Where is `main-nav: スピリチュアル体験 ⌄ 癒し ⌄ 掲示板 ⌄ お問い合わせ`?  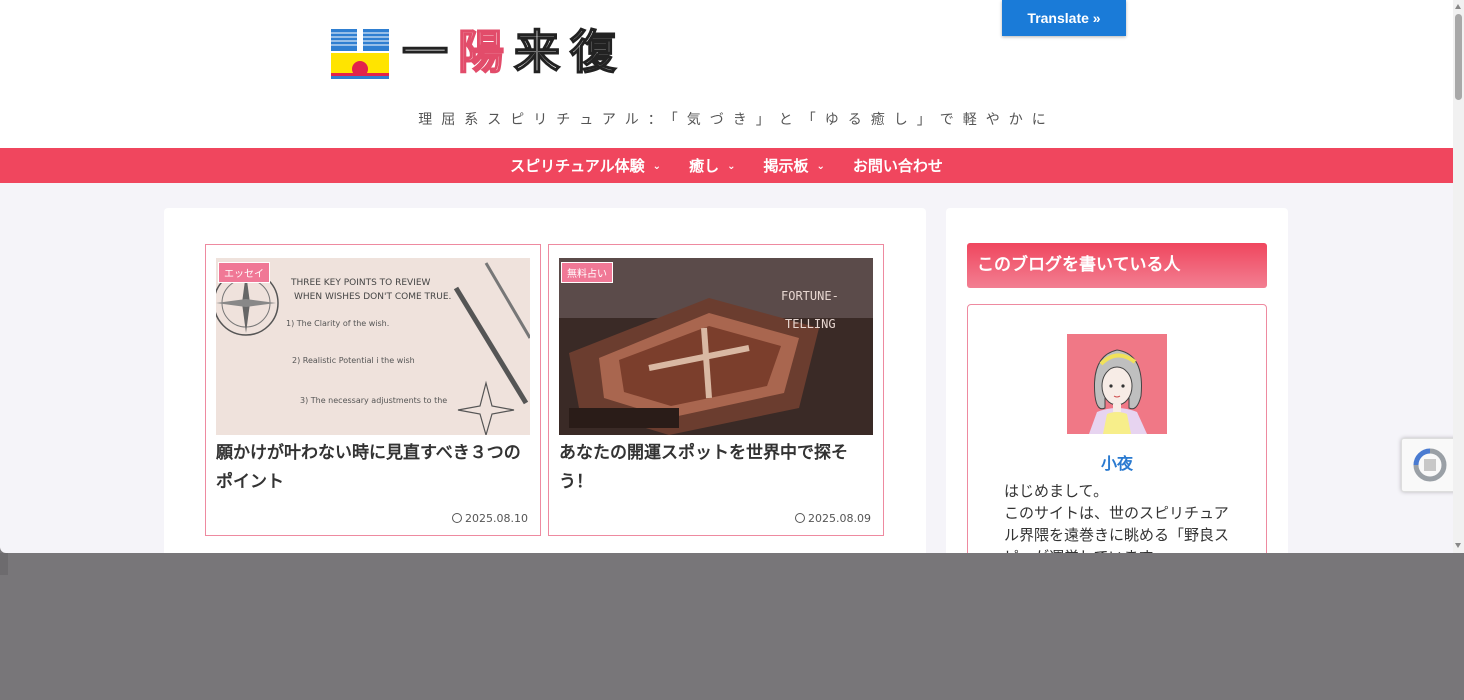
main-nav: スピリチュアル体験 ⌄ 癒し ⌄ 掲示板 ⌄ お問い合わせ is located at coordinates (726, 165).